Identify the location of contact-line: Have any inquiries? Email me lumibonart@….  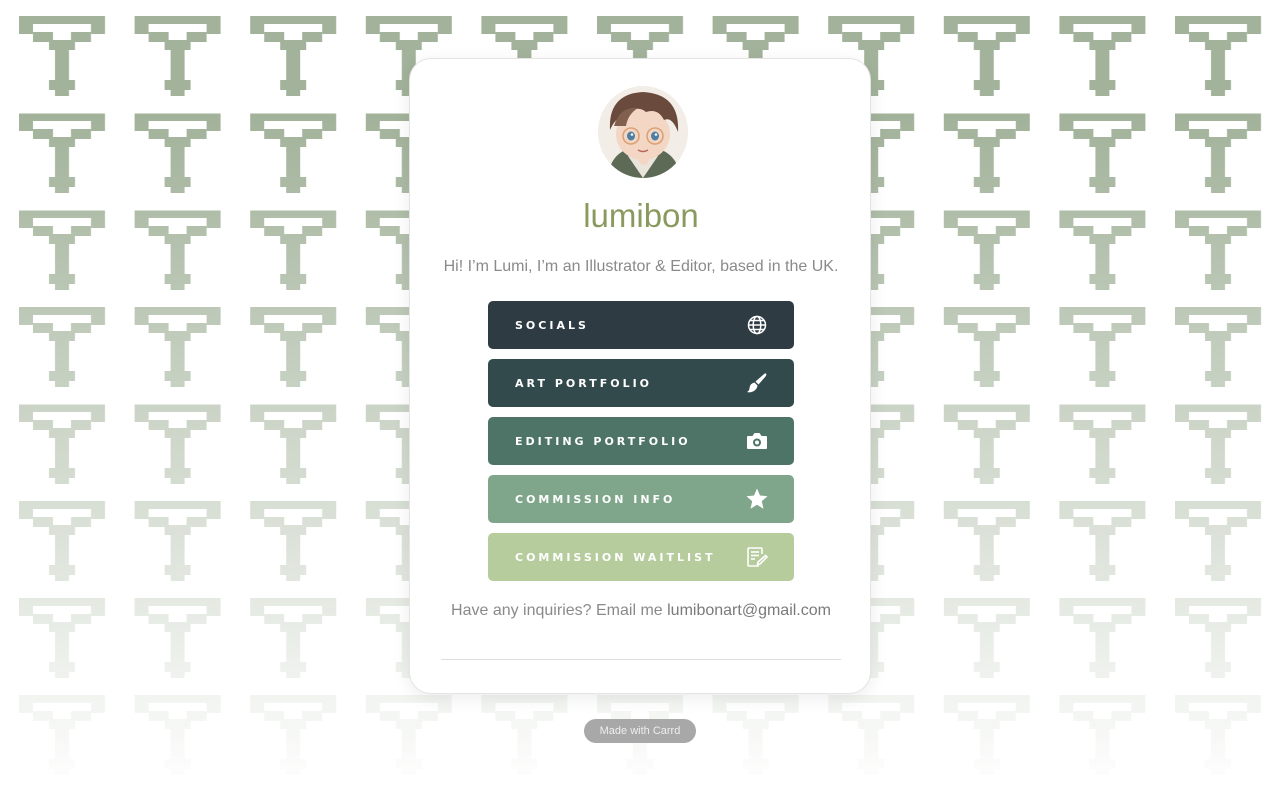
(641, 611).